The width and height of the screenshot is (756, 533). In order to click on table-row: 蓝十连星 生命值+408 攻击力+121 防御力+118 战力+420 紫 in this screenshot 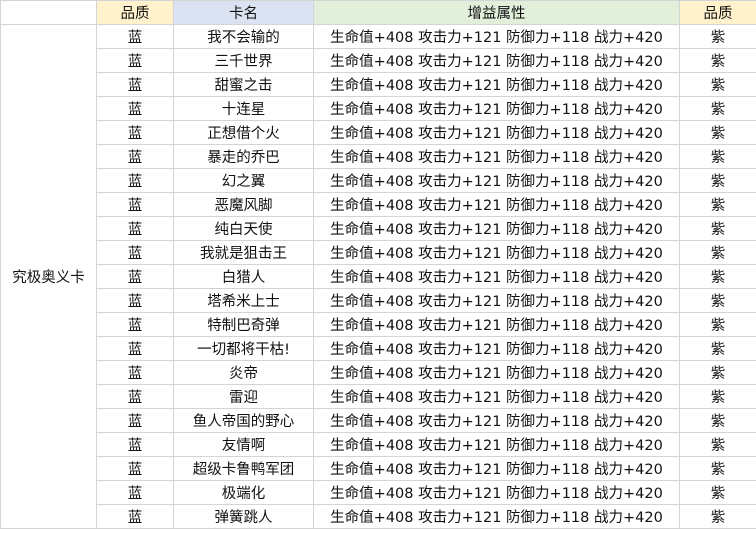, I will do `click(378, 108)`.